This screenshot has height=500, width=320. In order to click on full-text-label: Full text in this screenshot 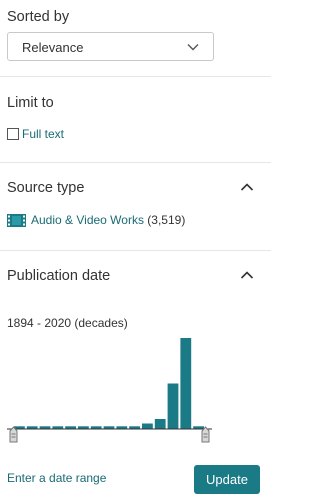, I will do `click(43, 134)`.